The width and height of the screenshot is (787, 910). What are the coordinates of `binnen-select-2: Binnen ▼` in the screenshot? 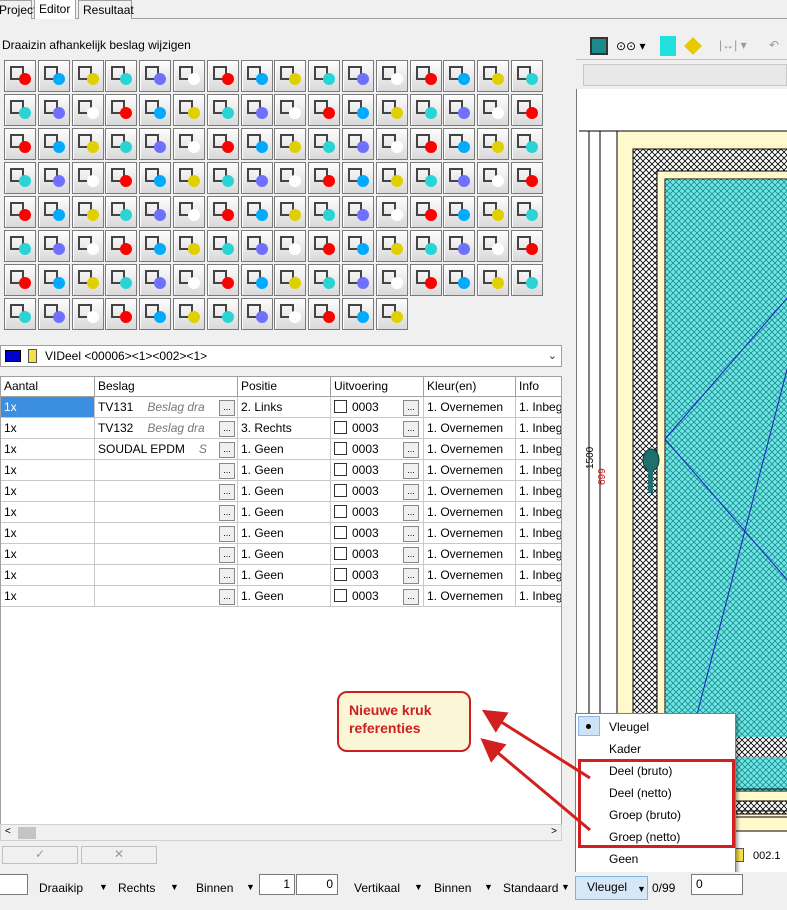 It's located at (463, 888).